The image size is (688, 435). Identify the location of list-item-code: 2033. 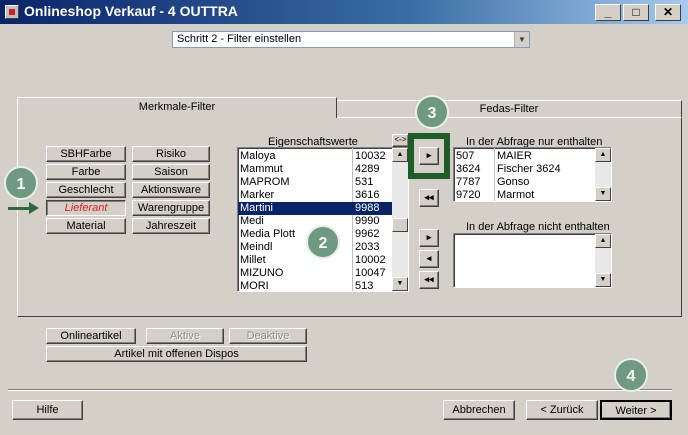
(367, 247).